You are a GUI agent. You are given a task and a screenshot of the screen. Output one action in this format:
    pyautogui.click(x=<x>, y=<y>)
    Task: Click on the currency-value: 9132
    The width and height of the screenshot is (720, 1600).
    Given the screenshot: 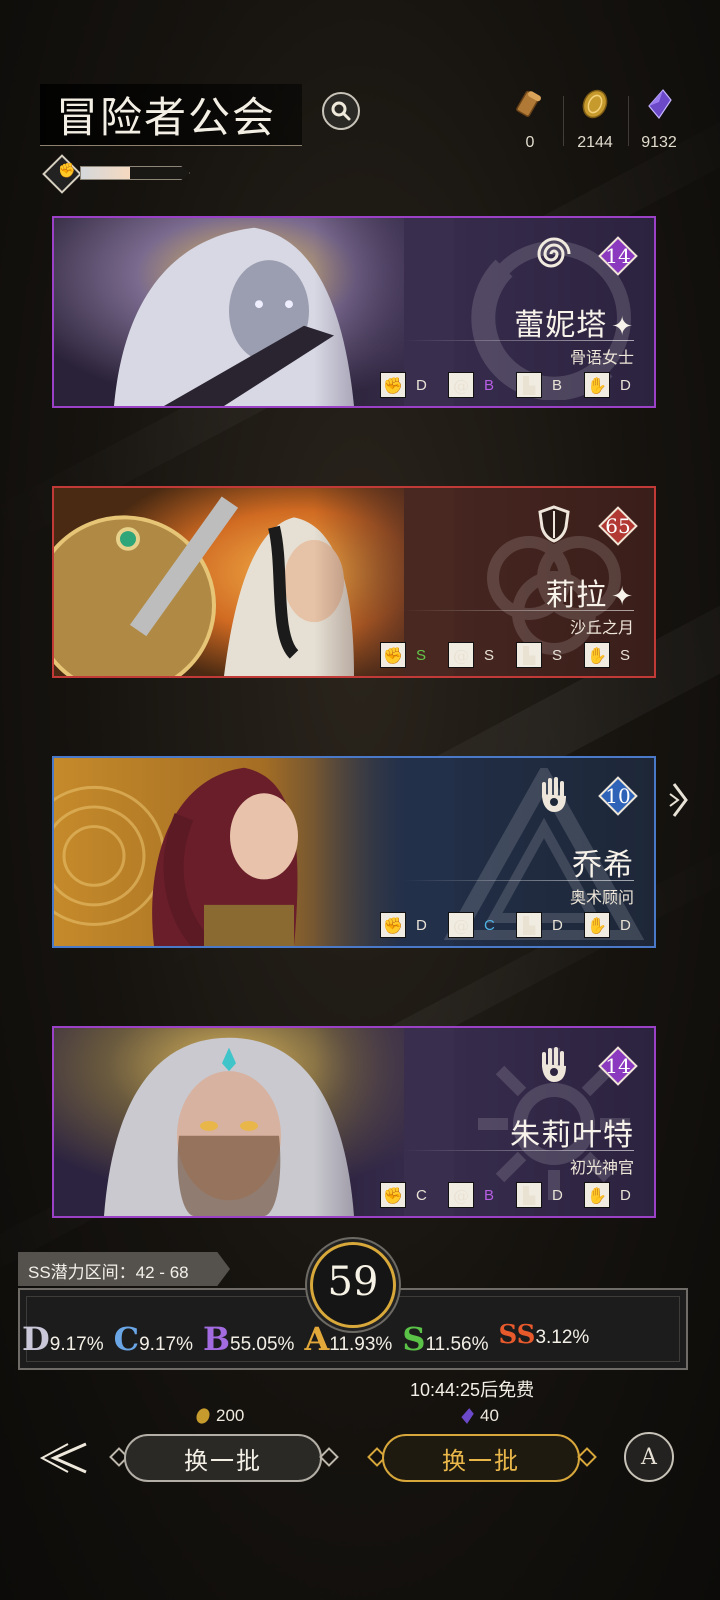 What is the action you would take?
    pyautogui.click(x=659, y=142)
    